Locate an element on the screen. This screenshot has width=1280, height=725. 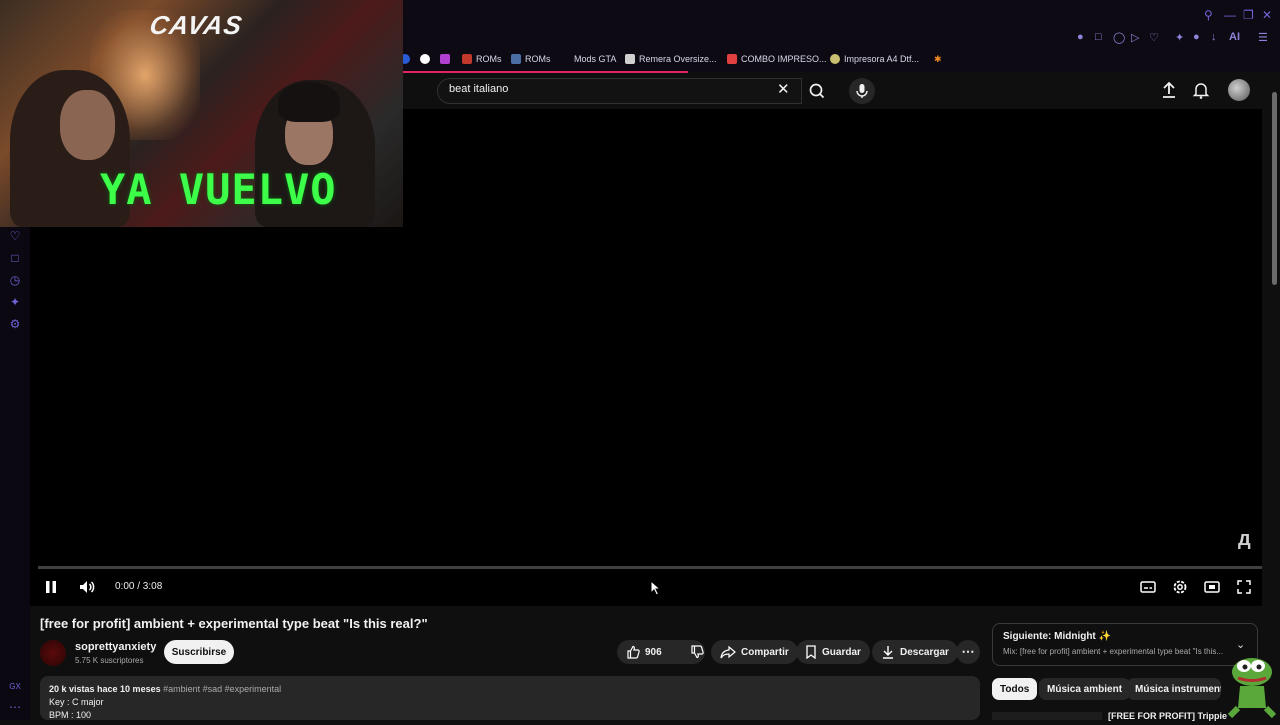
play-icon: ▷ is located at coordinates (1135, 37).